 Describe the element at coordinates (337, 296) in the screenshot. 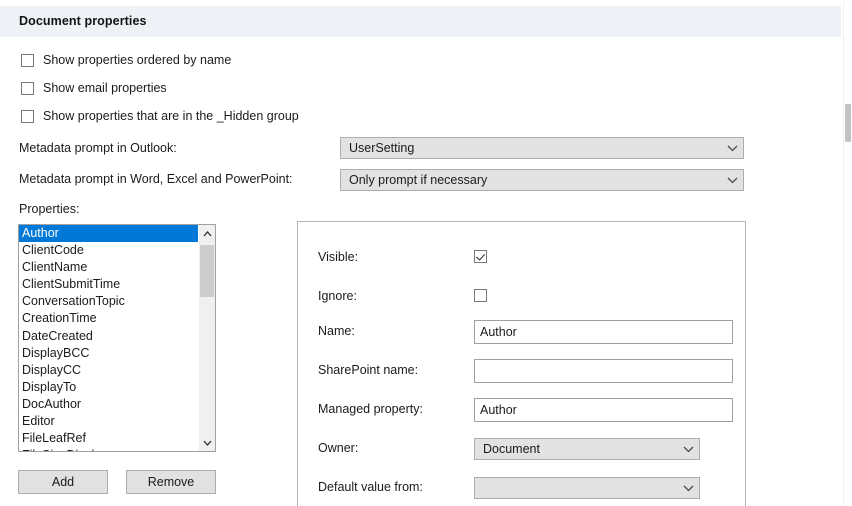

I see `label-ignore: Ignore:` at that location.